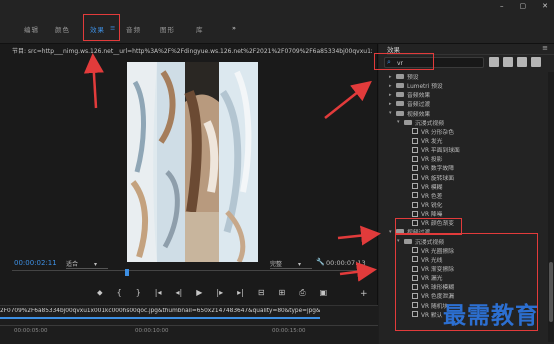 The image size is (554, 344). Describe the element at coordinates (358, 271) in the screenshot. I see `arrow-to-vr-transitions` at that location.